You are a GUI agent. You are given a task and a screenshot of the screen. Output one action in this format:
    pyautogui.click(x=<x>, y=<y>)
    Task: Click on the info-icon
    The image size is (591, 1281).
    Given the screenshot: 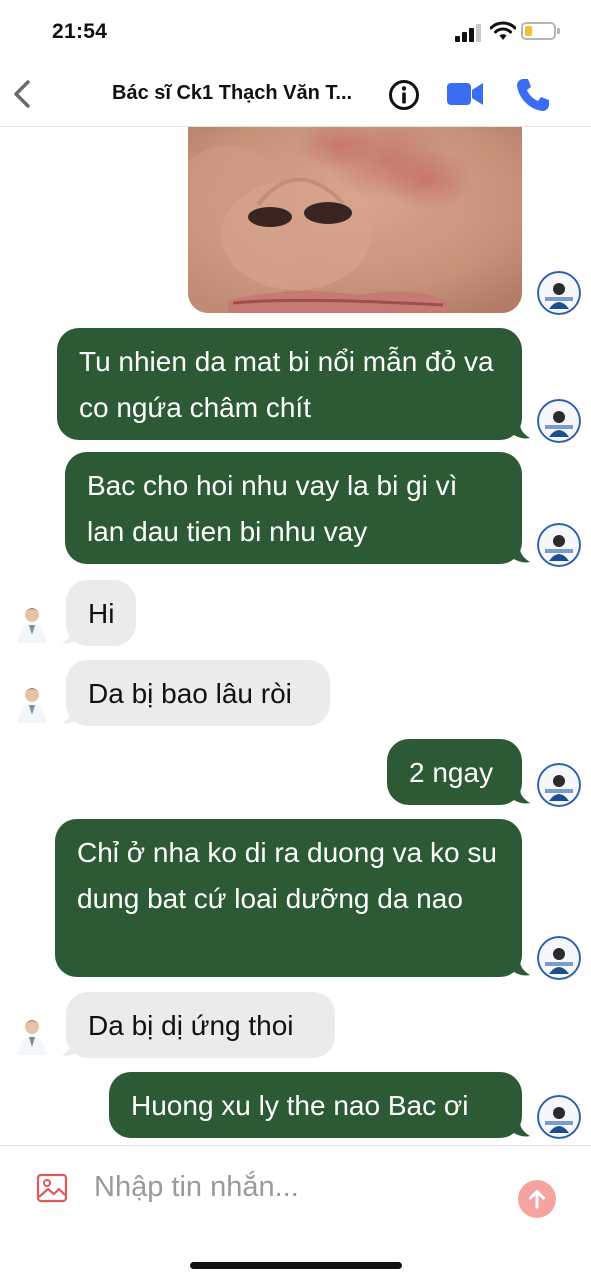 What is the action you would take?
    pyautogui.click(x=404, y=95)
    